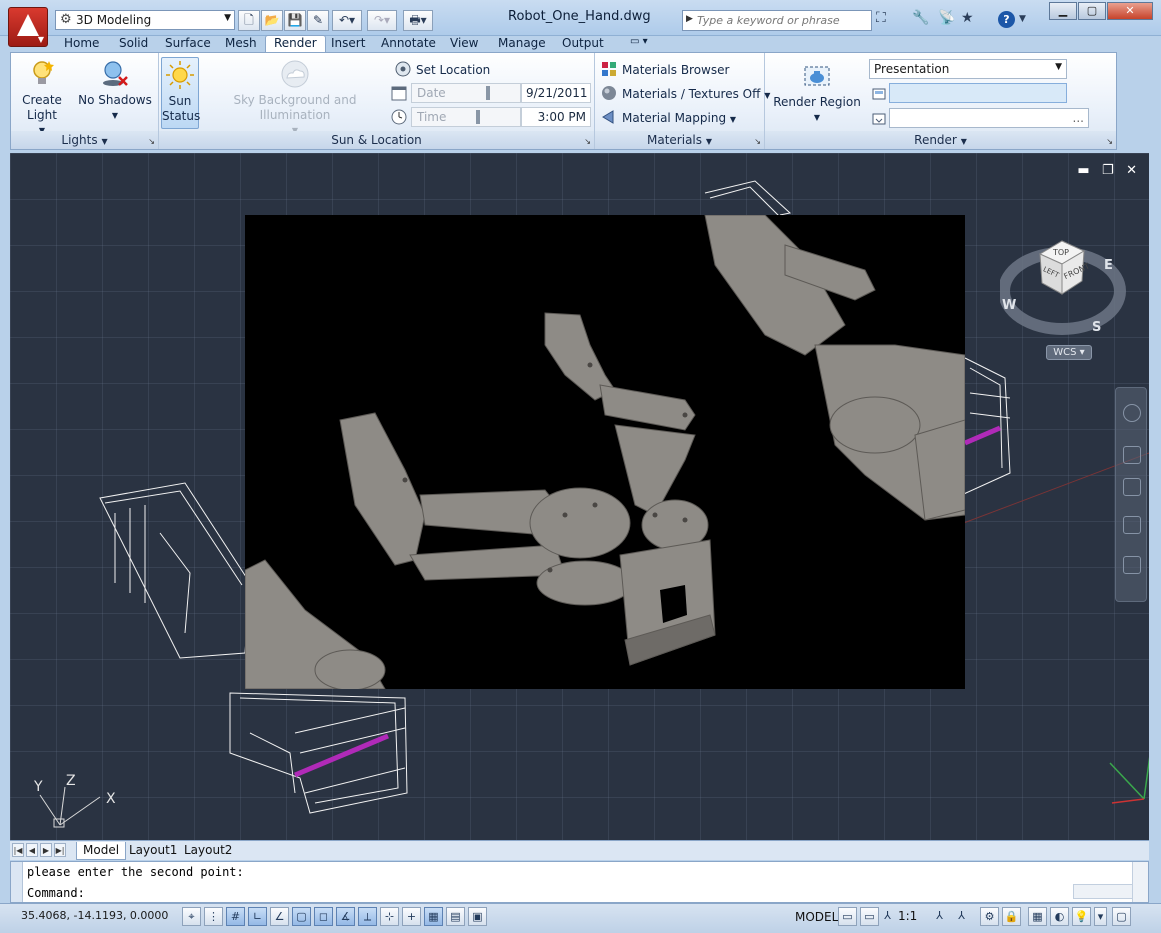 The height and width of the screenshot is (933, 1161). I want to click on materials-textures-button: Materials / Textures Off ▼, so click(685, 93).